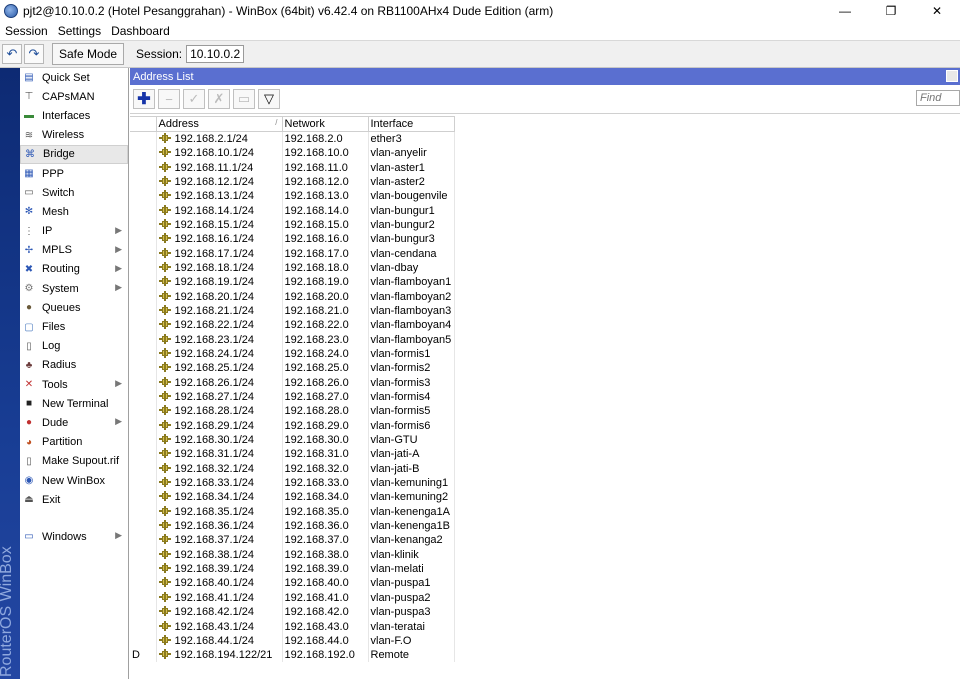 The height and width of the screenshot is (679, 960). What do you see at coordinates (74, 96) in the screenshot?
I see `sidebar-item-capsman: ⊤ CAPsMAN` at bounding box center [74, 96].